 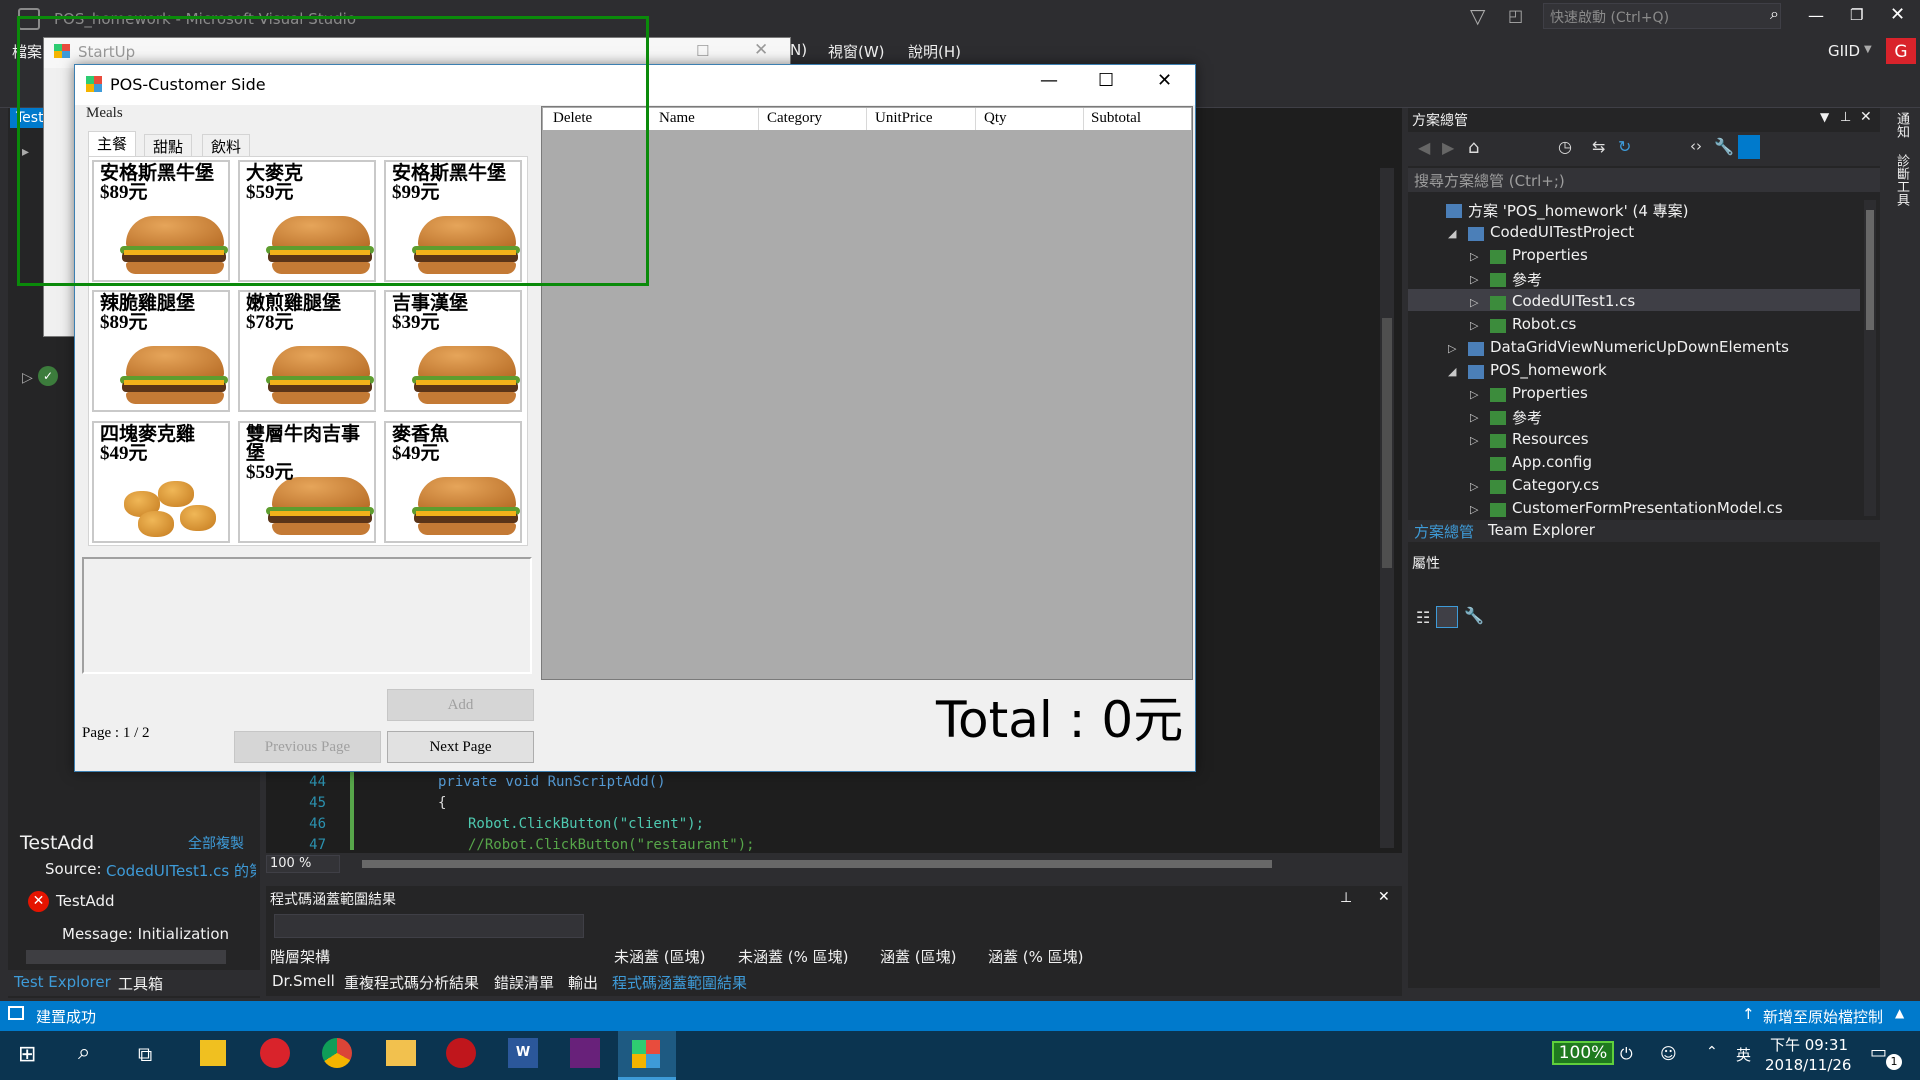 What do you see at coordinates (1548, 370) in the screenshot?
I see `solution-tree-item: POS_homework` at bounding box center [1548, 370].